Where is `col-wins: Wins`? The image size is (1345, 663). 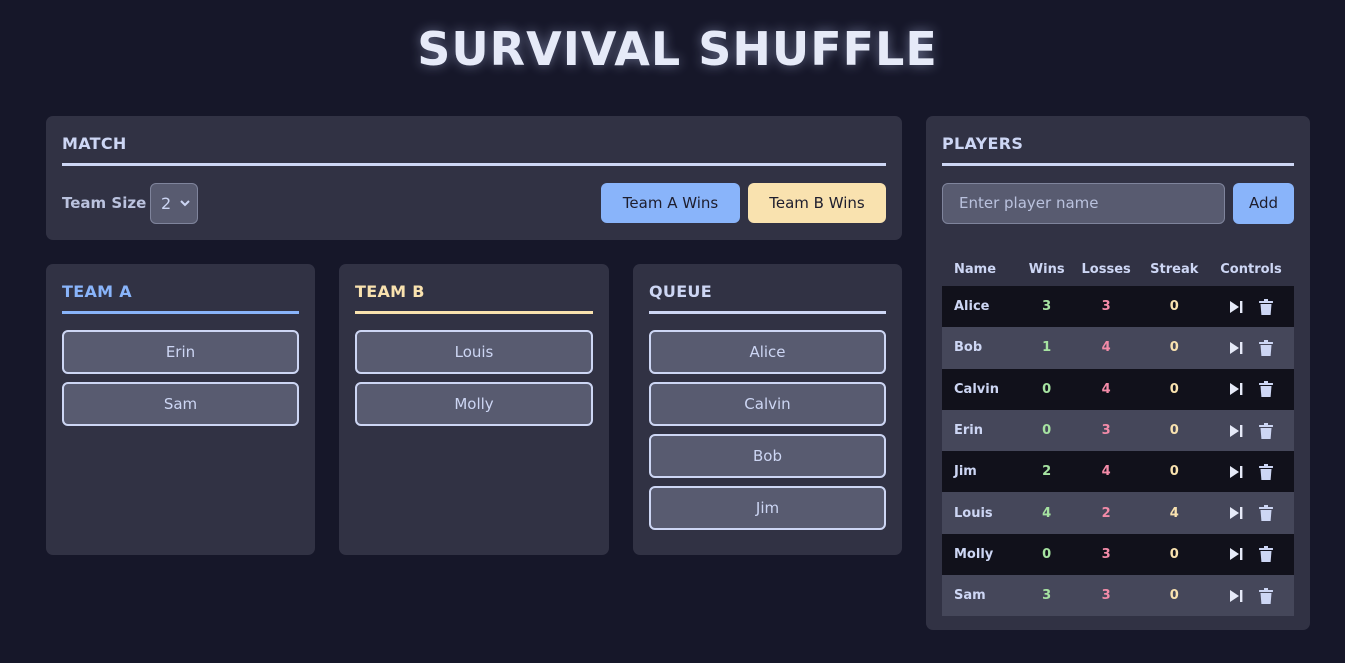
col-wins: Wins is located at coordinates (1046, 269).